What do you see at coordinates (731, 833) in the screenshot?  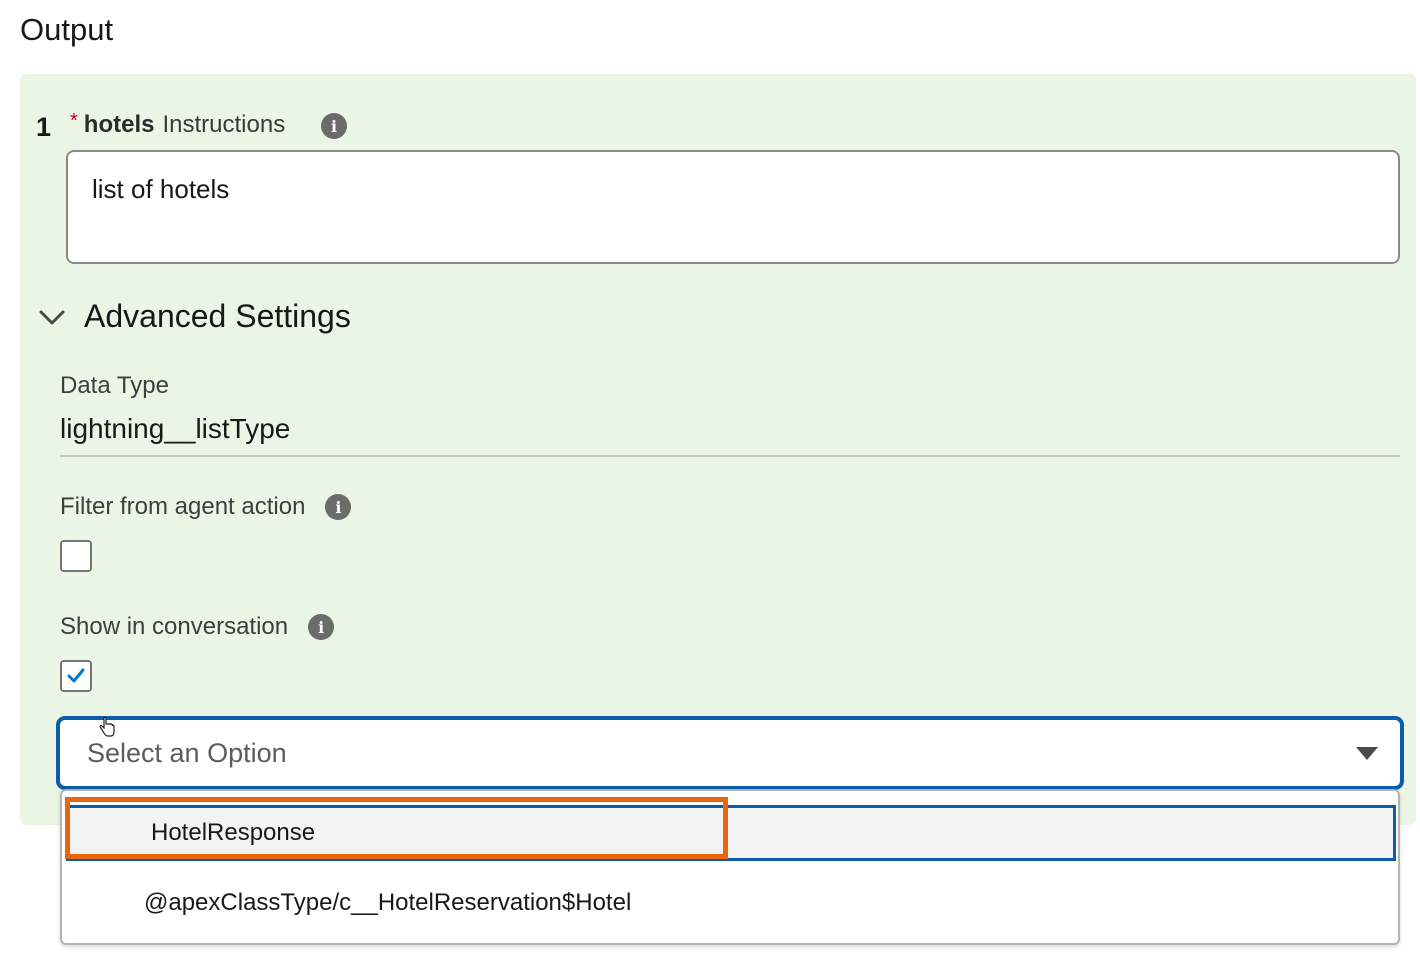 I see `option-hotel-response: HotelResponse` at bounding box center [731, 833].